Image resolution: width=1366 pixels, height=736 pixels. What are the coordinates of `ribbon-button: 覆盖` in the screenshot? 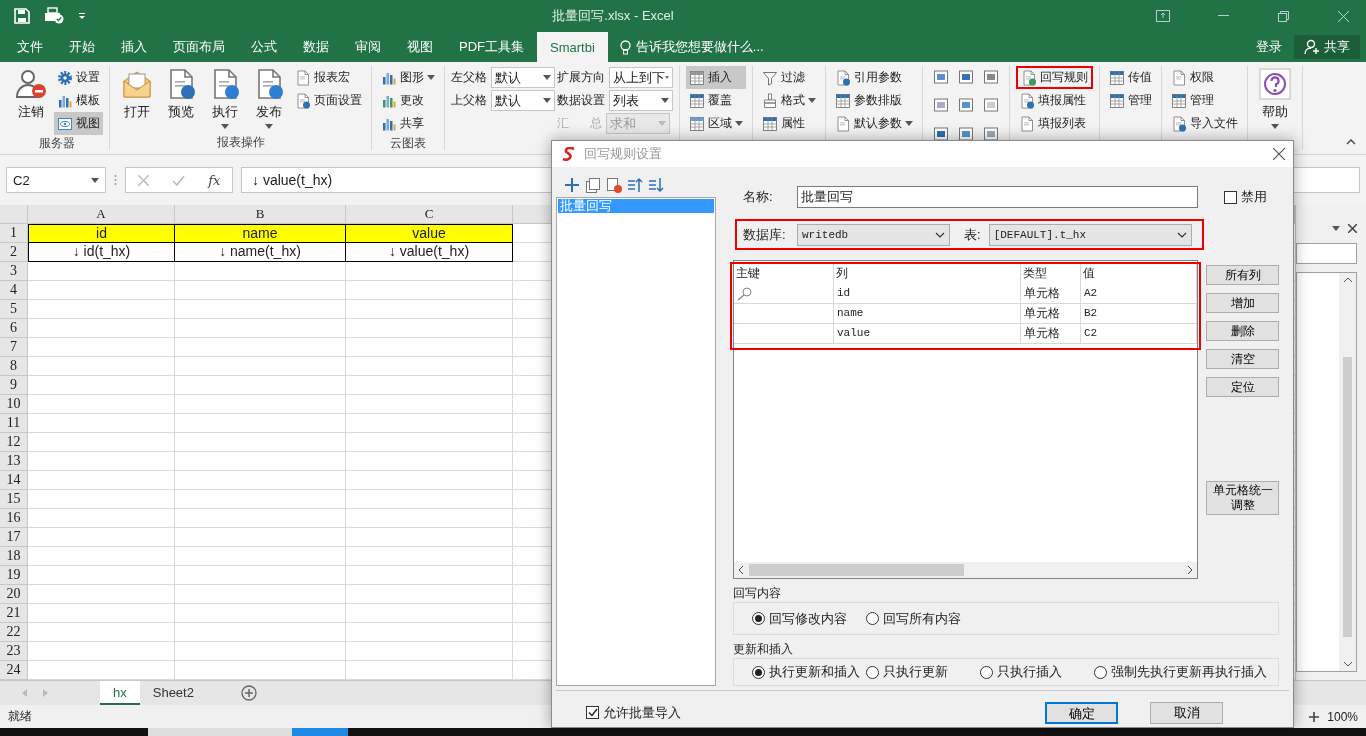 It's located at (716, 100).